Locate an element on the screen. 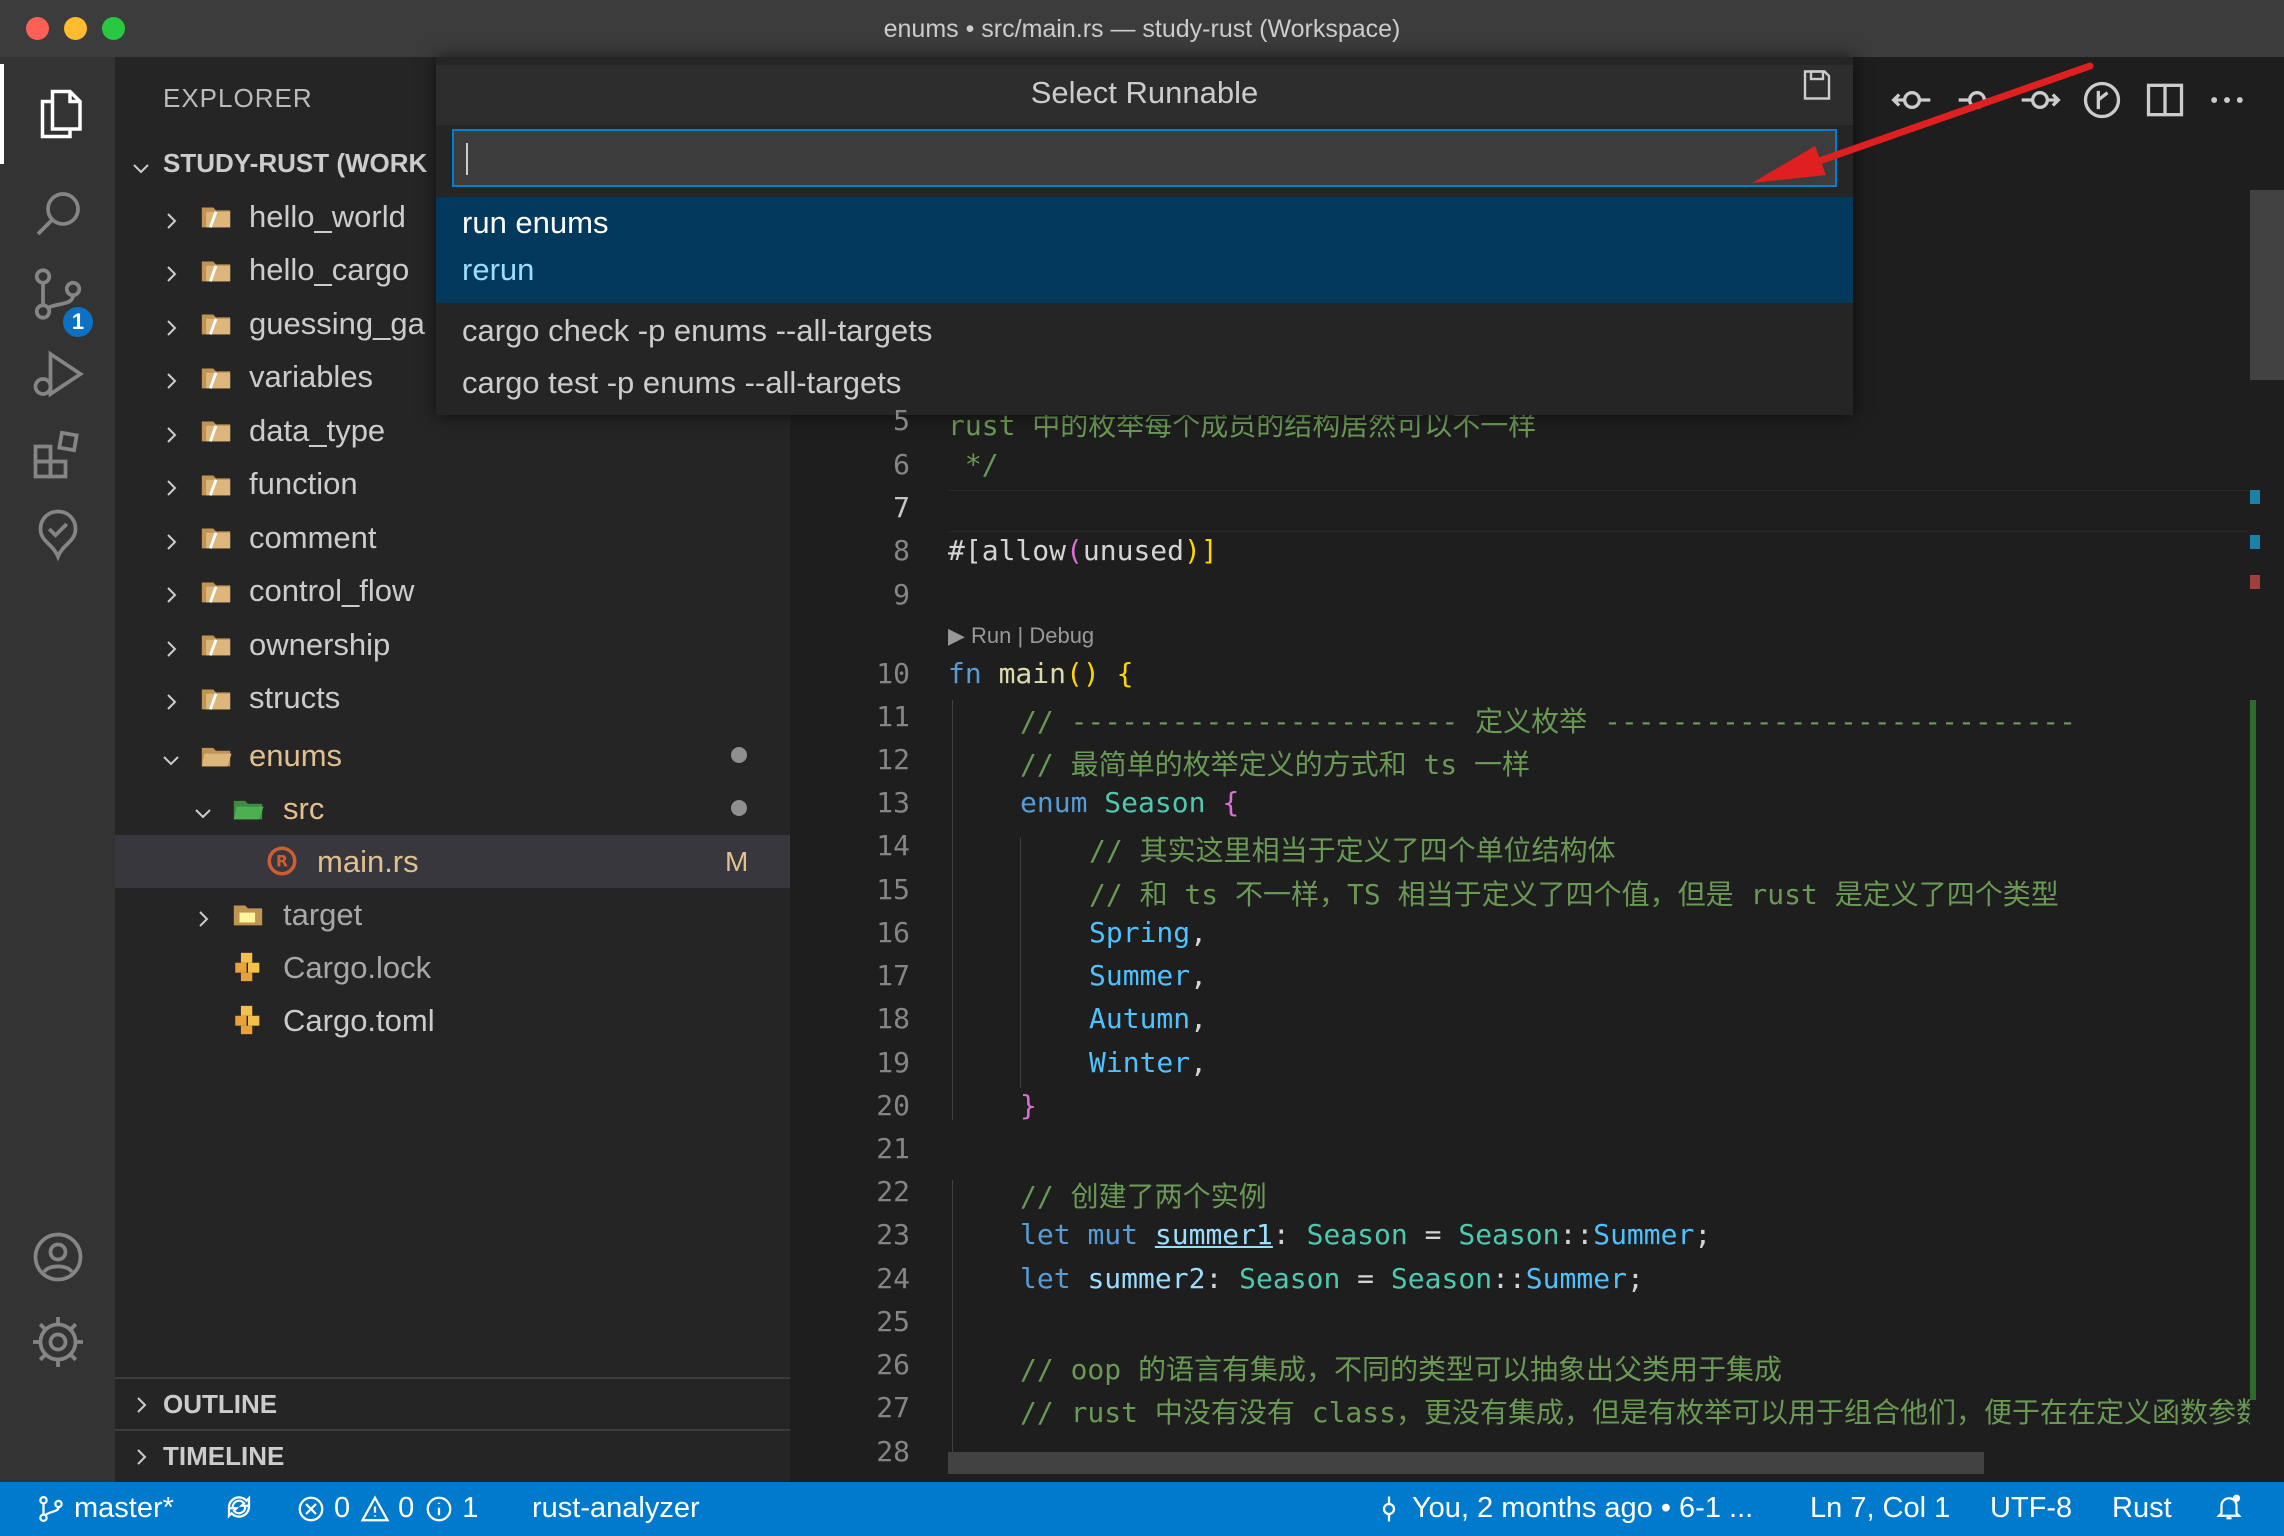 This screenshot has height=1536, width=2284. code-line-14: // 其实这里相当于定义了四个单位结构体 is located at coordinates (1352, 850).